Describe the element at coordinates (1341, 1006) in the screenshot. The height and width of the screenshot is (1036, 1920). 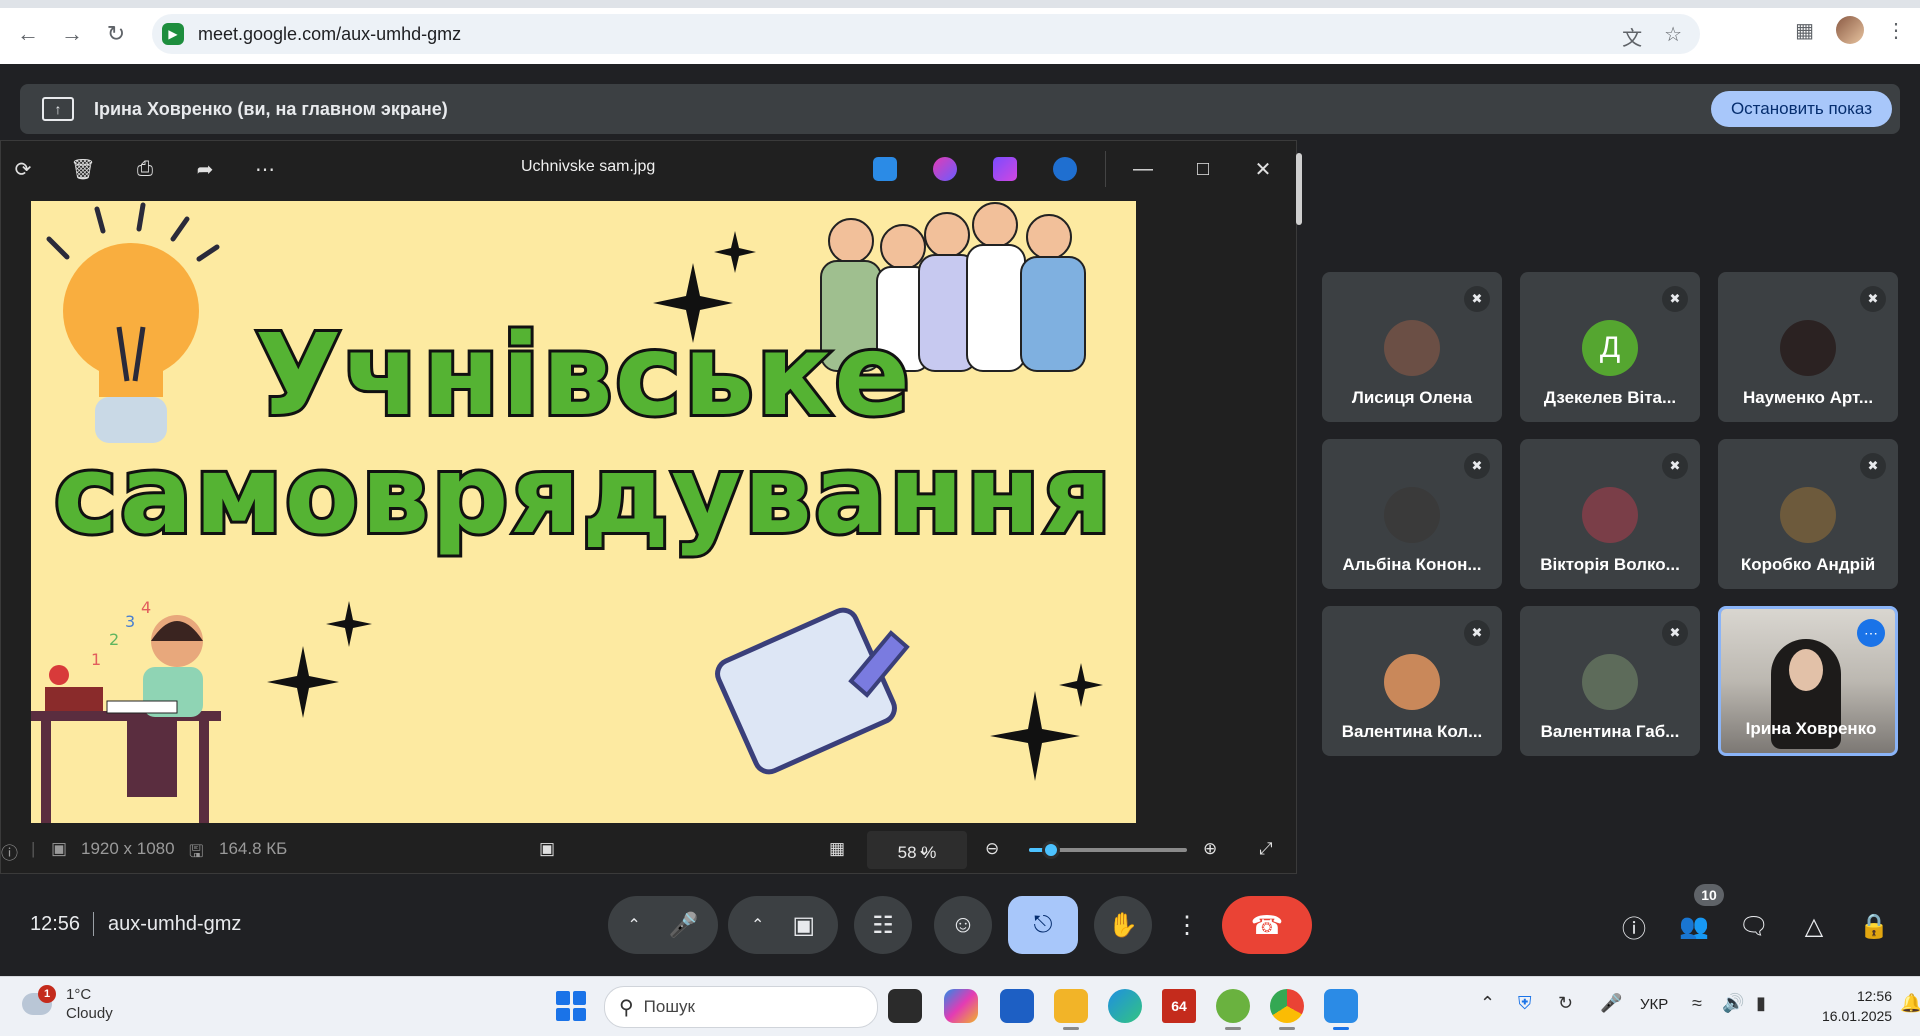
I see `photos-icon` at that location.